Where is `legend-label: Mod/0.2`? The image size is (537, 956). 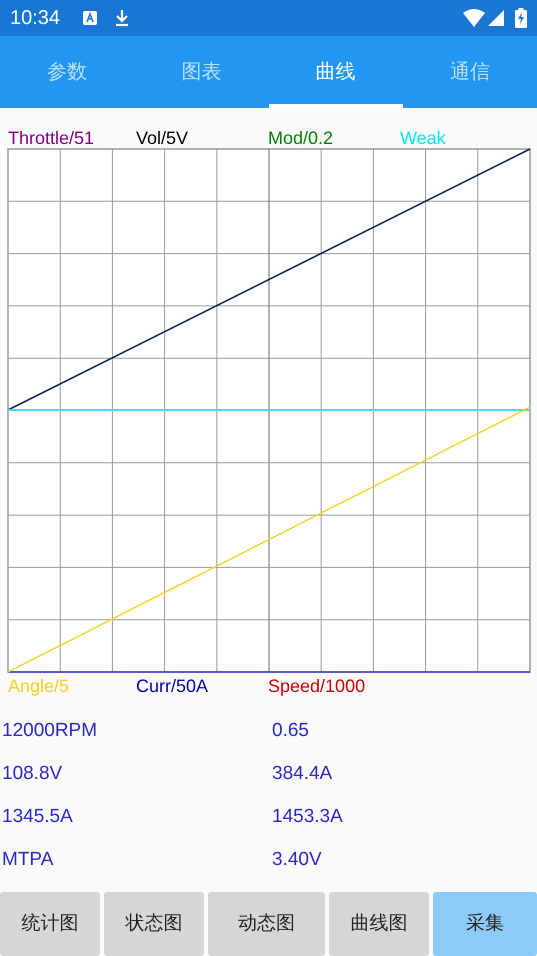
legend-label: Mod/0.2 is located at coordinates (301, 138).